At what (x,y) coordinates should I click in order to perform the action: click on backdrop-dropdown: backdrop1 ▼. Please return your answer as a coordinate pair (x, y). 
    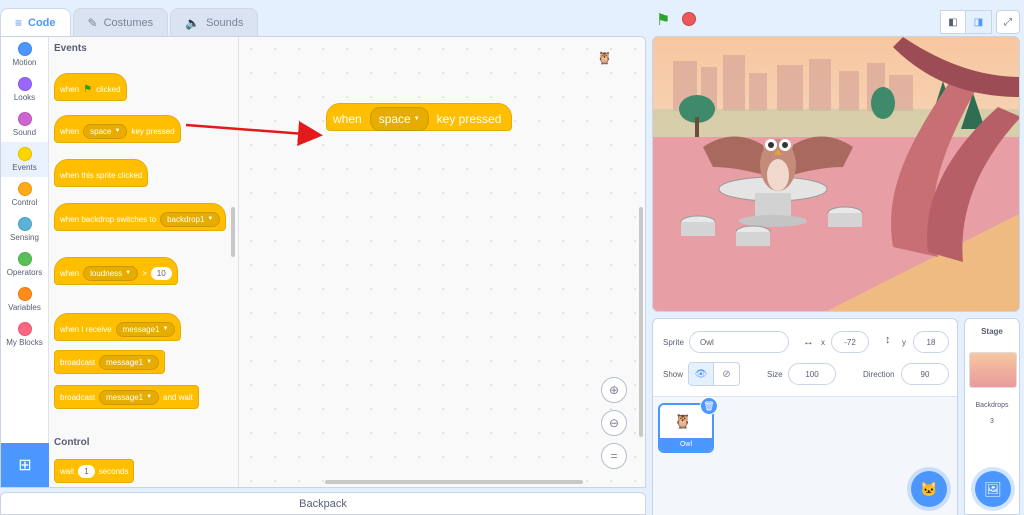
    Looking at the image, I should click on (190, 219).